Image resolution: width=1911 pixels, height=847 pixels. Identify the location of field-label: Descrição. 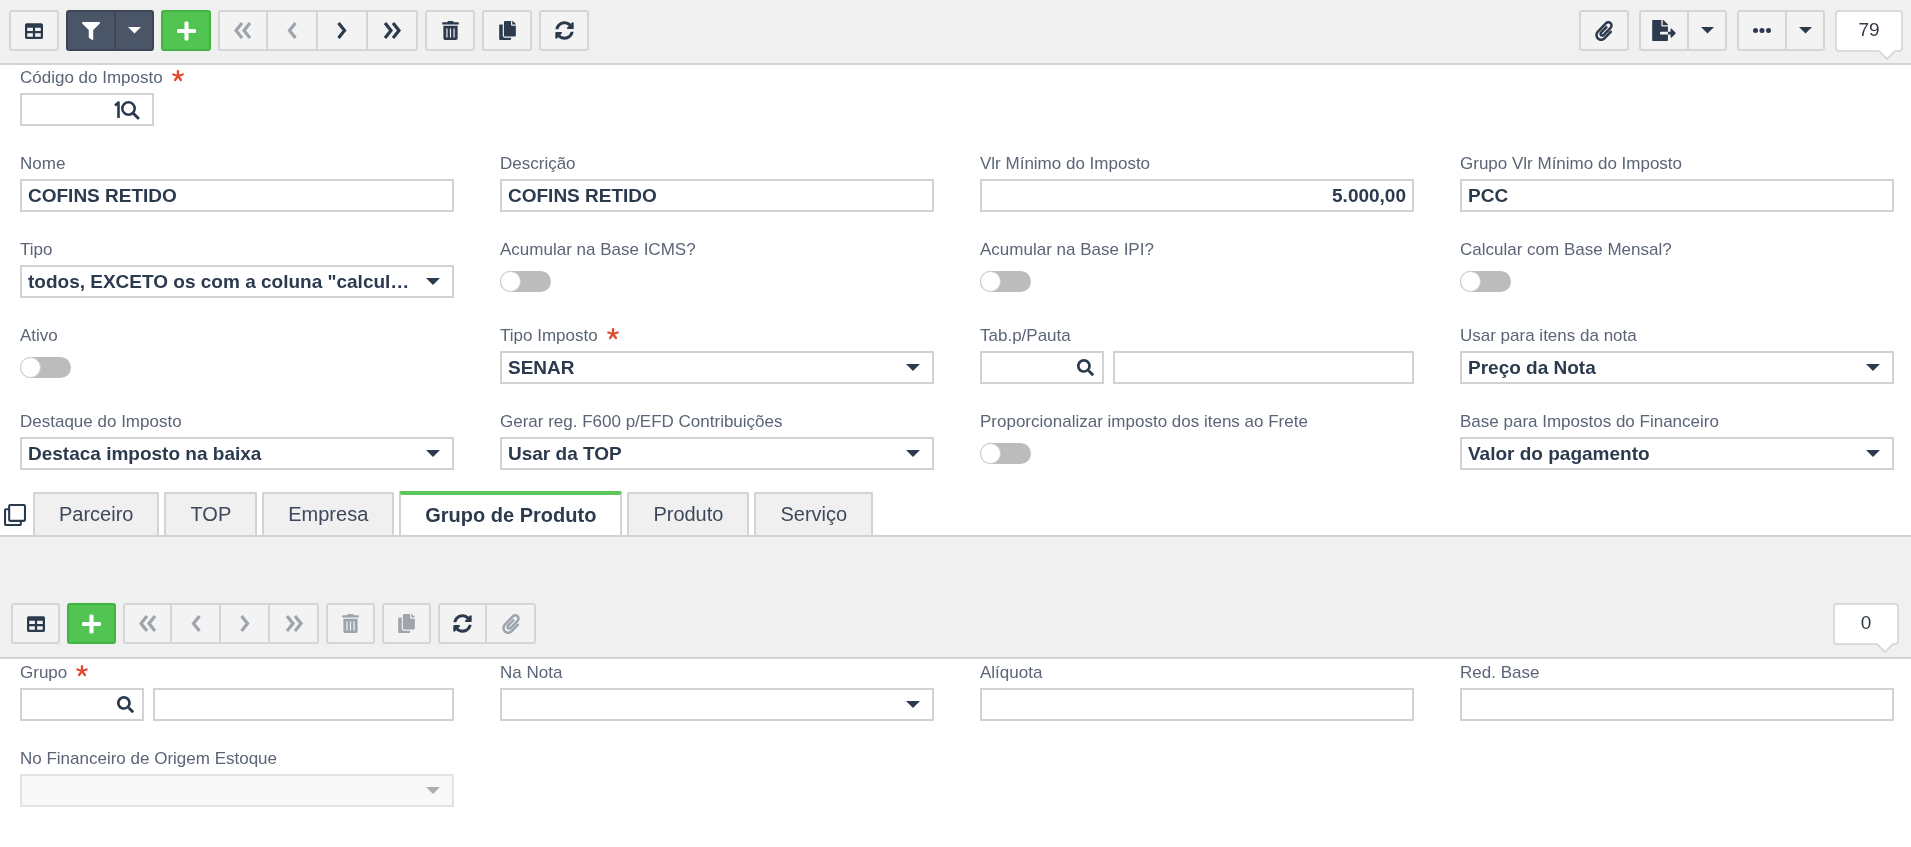
(538, 164).